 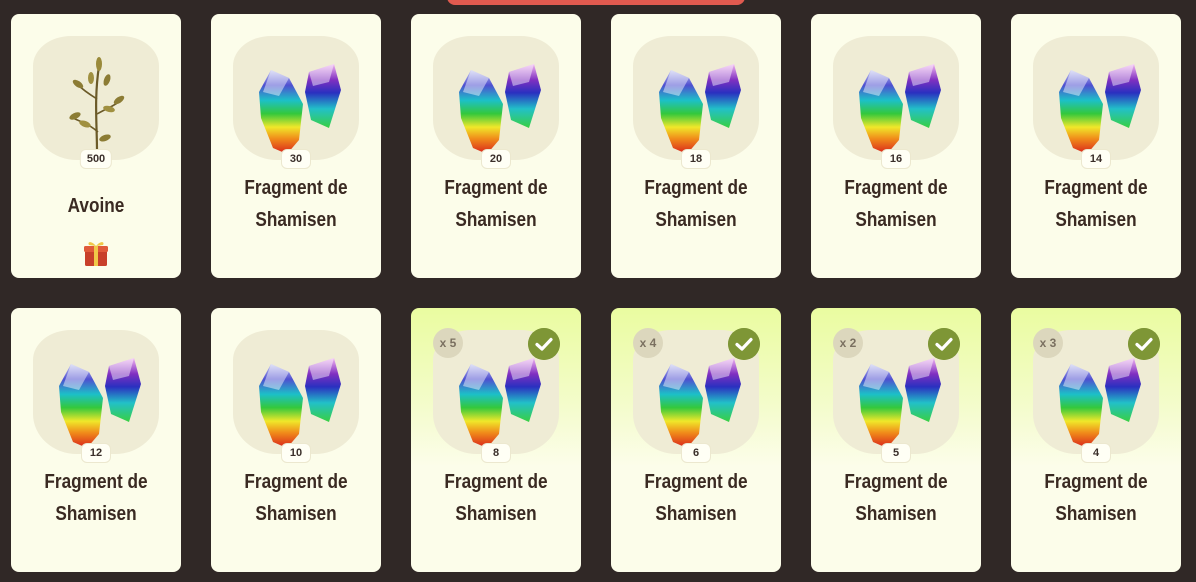 What do you see at coordinates (896, 453) in the screenshot?
I see `quantity-badge: 5` at bounding box center [896, 453].